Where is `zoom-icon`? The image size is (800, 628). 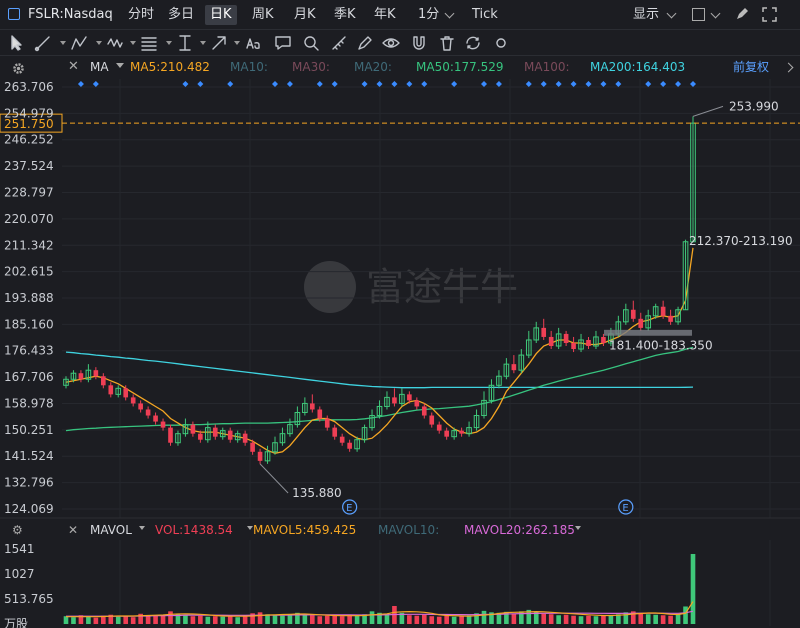
zoom-icon is located at coordinates (311, 43).